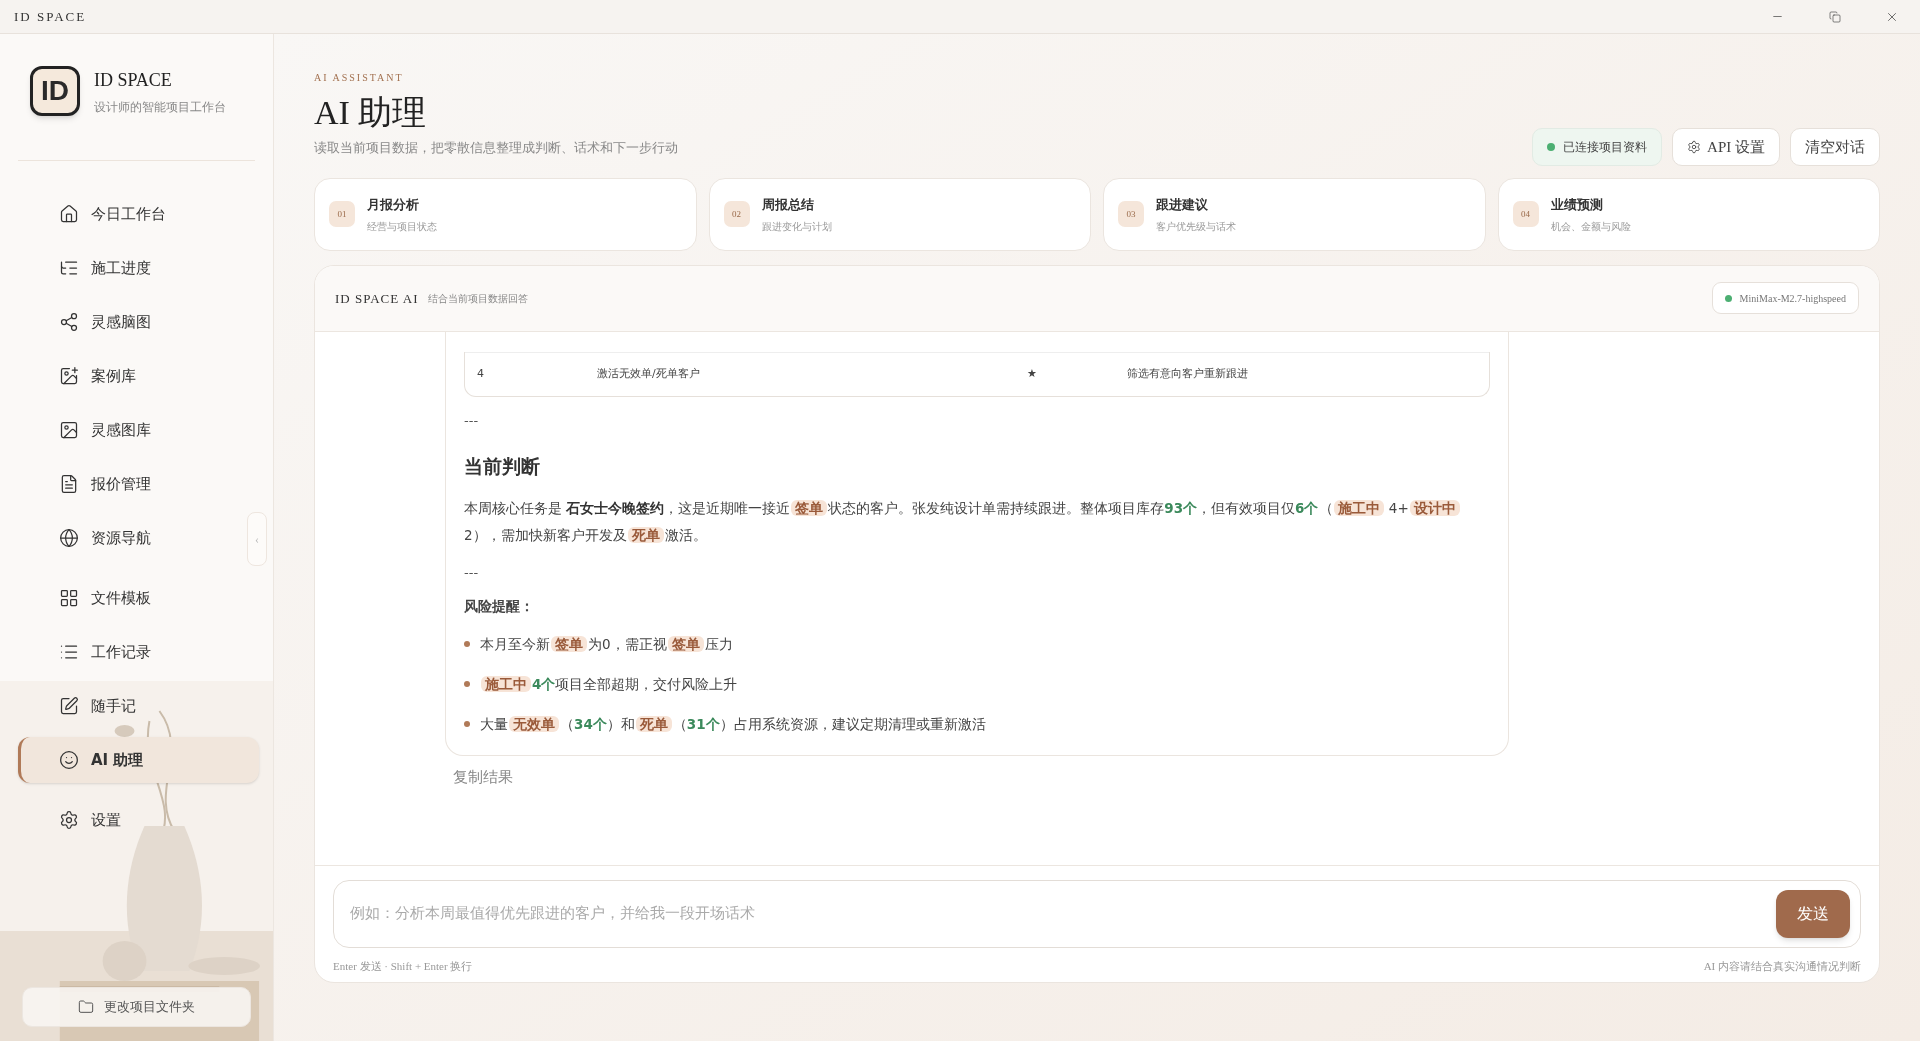 This screenshot has width=1920, height=1041. What do you see at coordinates (69, 598) in the screenshot?
I see `grid-icon` at bounding box center [69, 598].